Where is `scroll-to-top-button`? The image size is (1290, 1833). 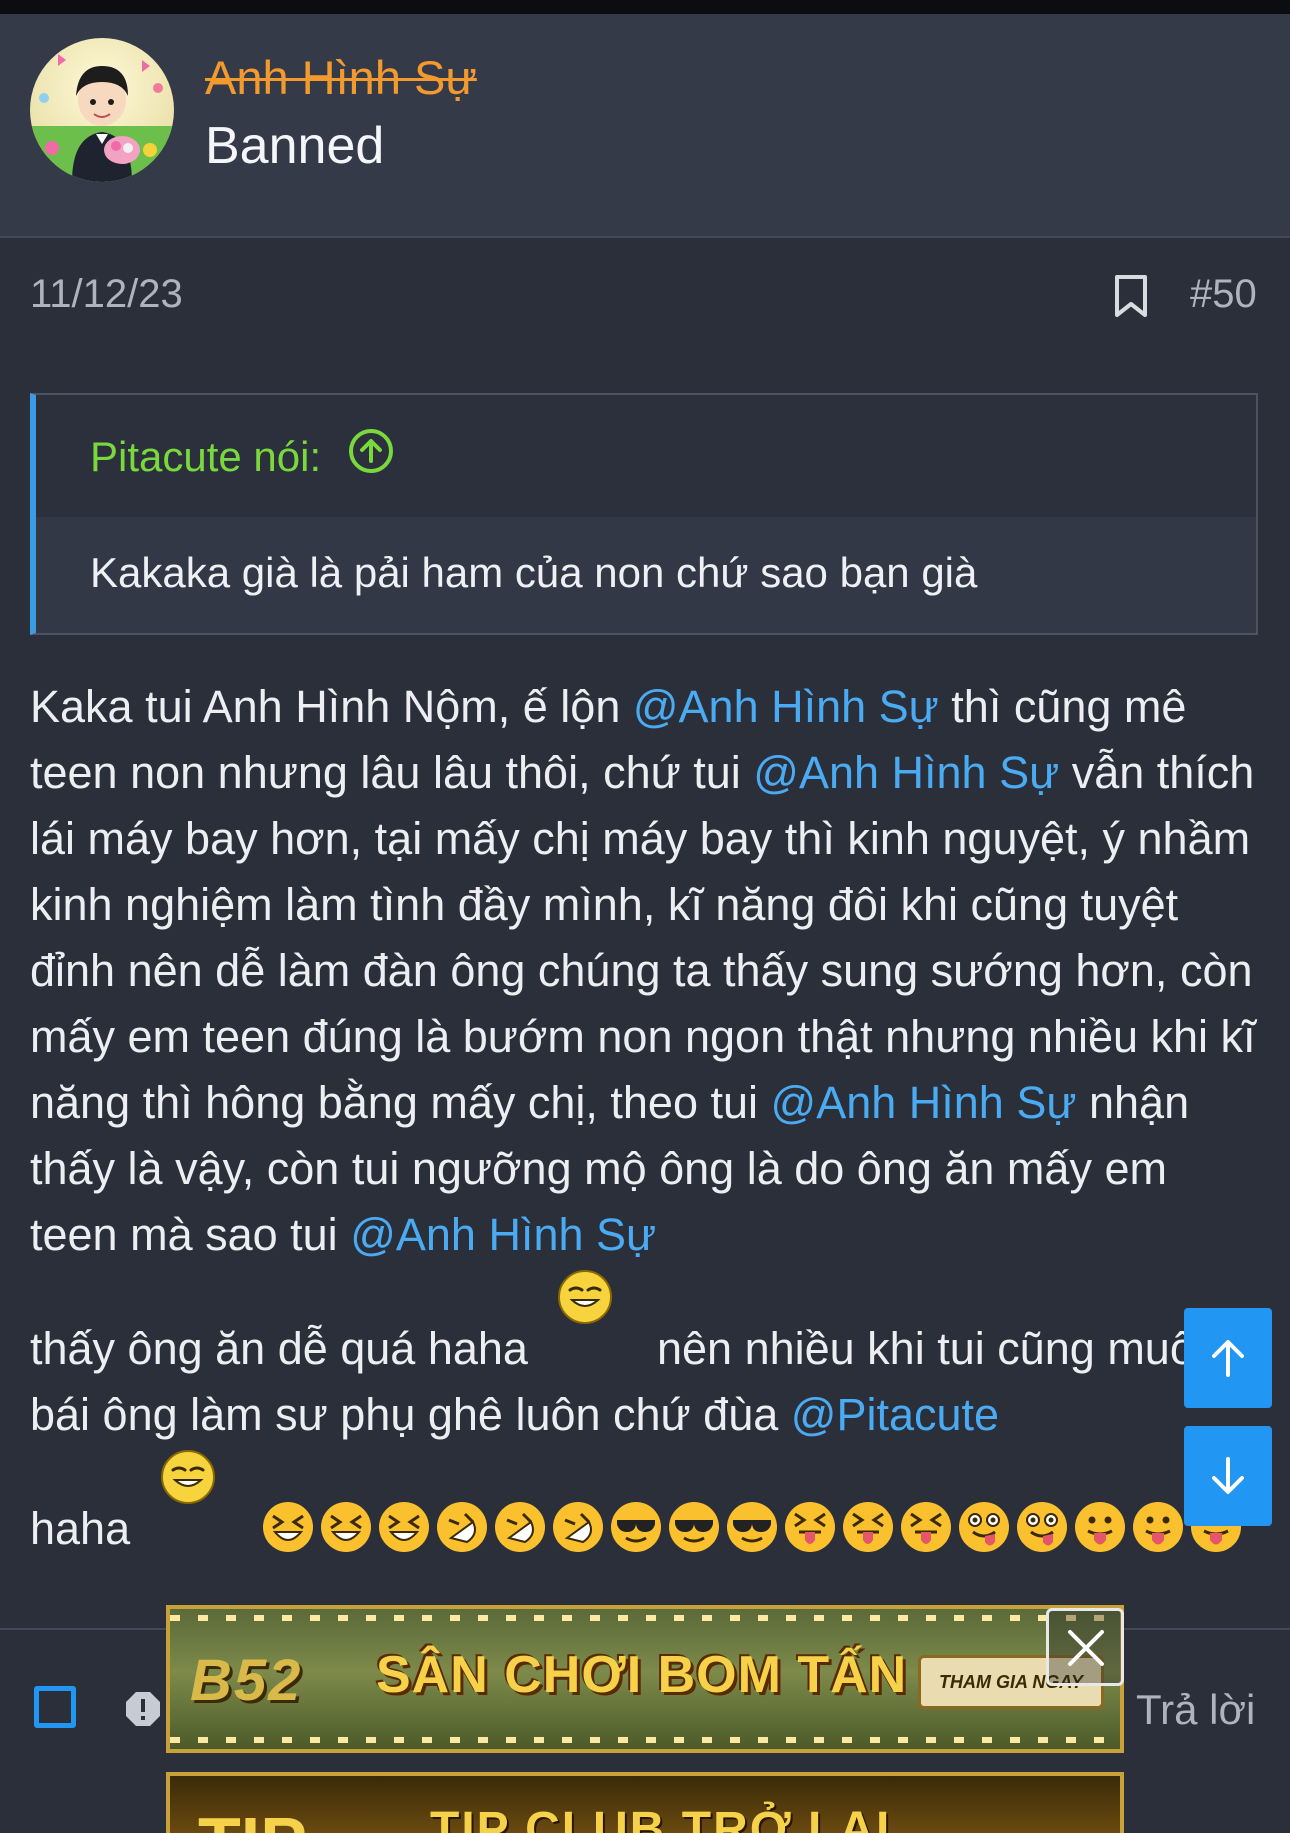
scroll-to-top-button is located at coordinates (1228, 1358).